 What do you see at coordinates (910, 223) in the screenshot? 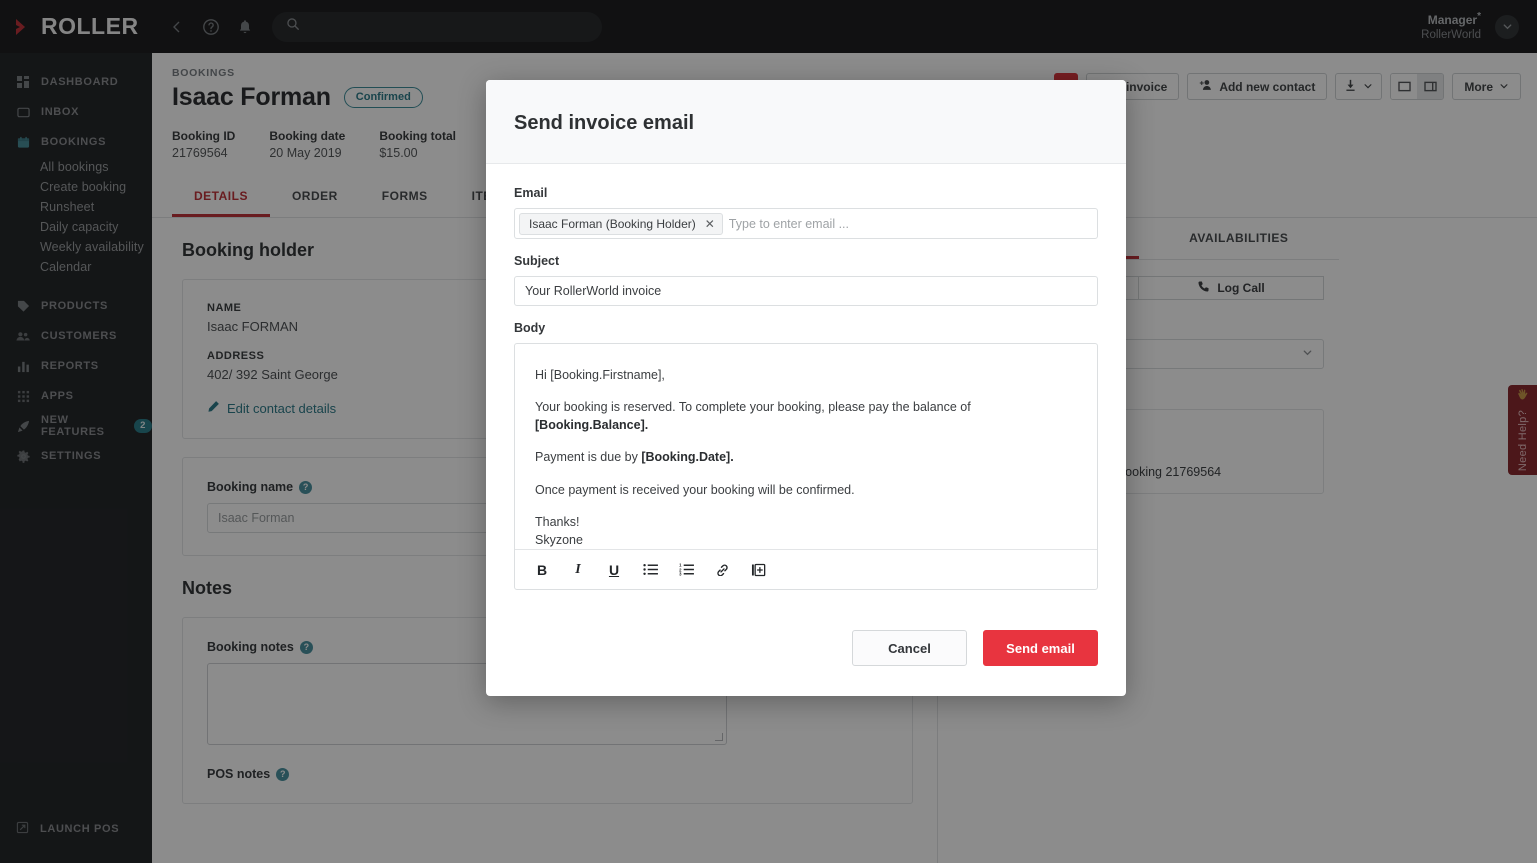
I see `email-input` at bounding box center [910, 223].